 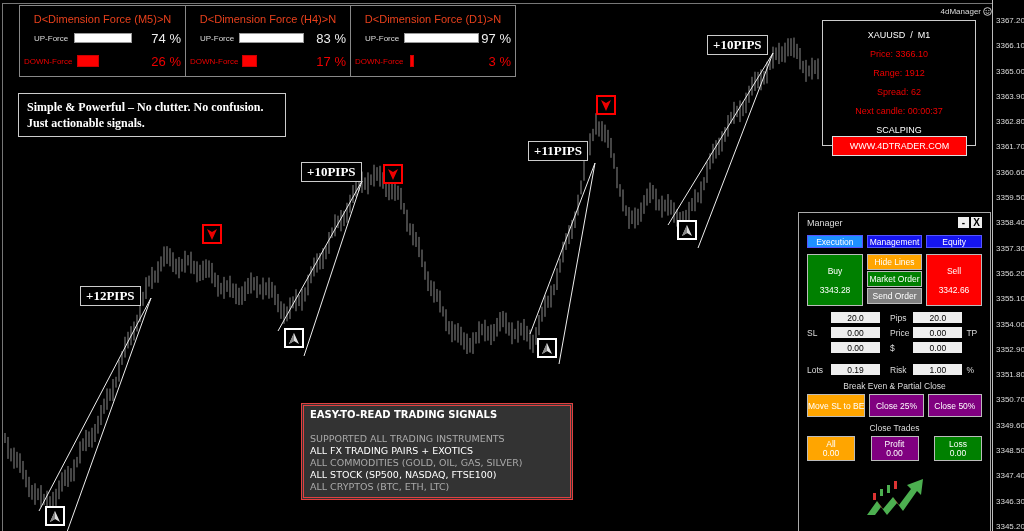 I want to click on price-label: 3349.60, so click(x=1009, y=425).